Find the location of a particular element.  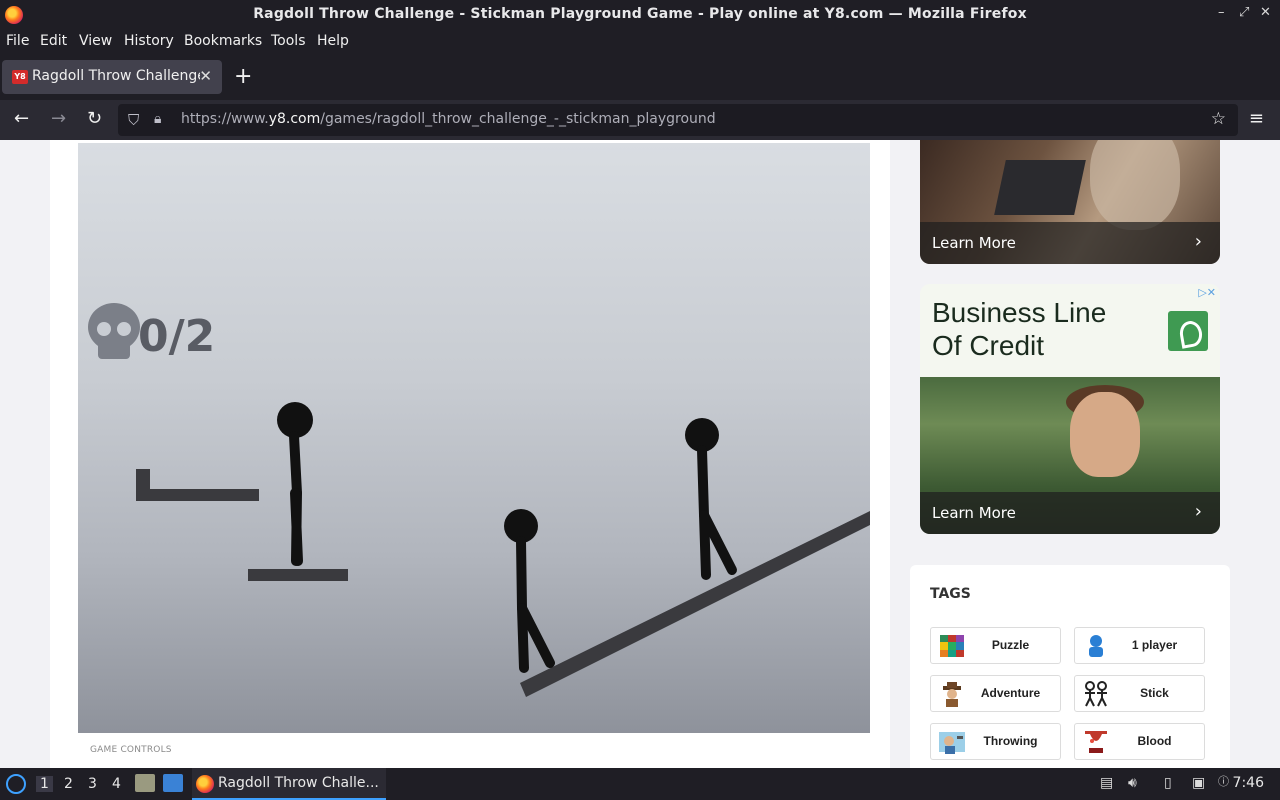

tag-1-player: 1 player is located at coordinates (1139, 645).